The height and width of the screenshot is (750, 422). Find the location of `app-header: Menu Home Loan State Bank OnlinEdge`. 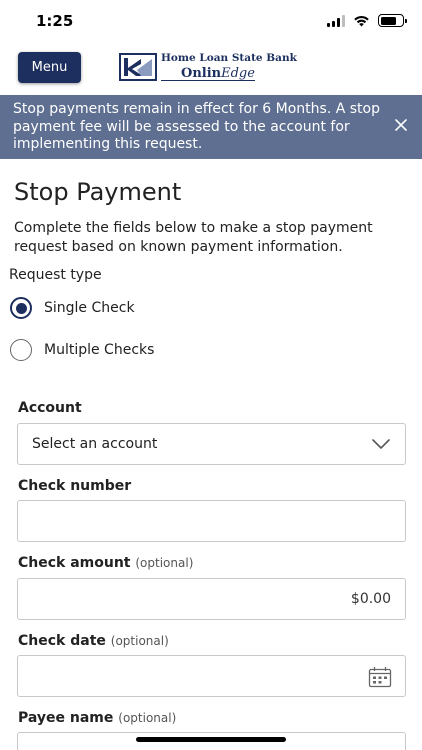

app-header: Menu Home Loan State Bank OnlinEdge is located at coordinates (211, 70).